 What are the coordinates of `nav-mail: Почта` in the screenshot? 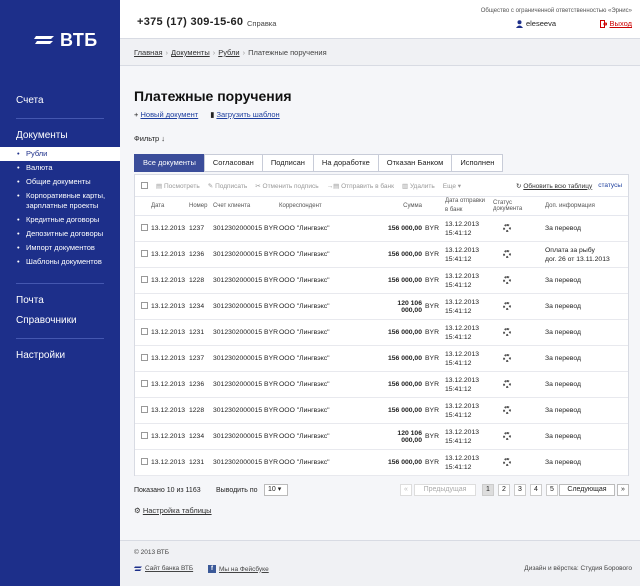 It's located at (60, 301).